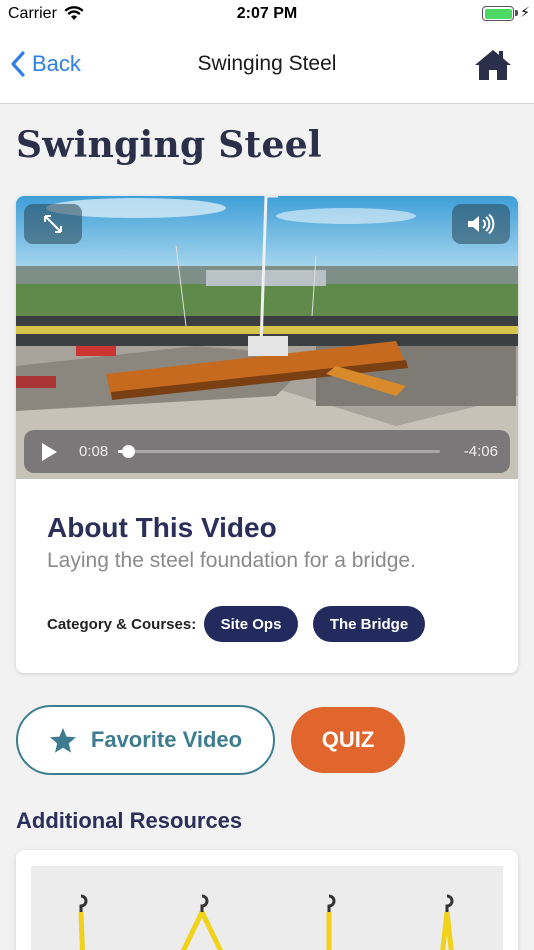 The height and width of the screenshot is (950, 534). Describe the element at coordinates (480, 451) in the screenshot. I see `remaining-time: -4:06` at that location.